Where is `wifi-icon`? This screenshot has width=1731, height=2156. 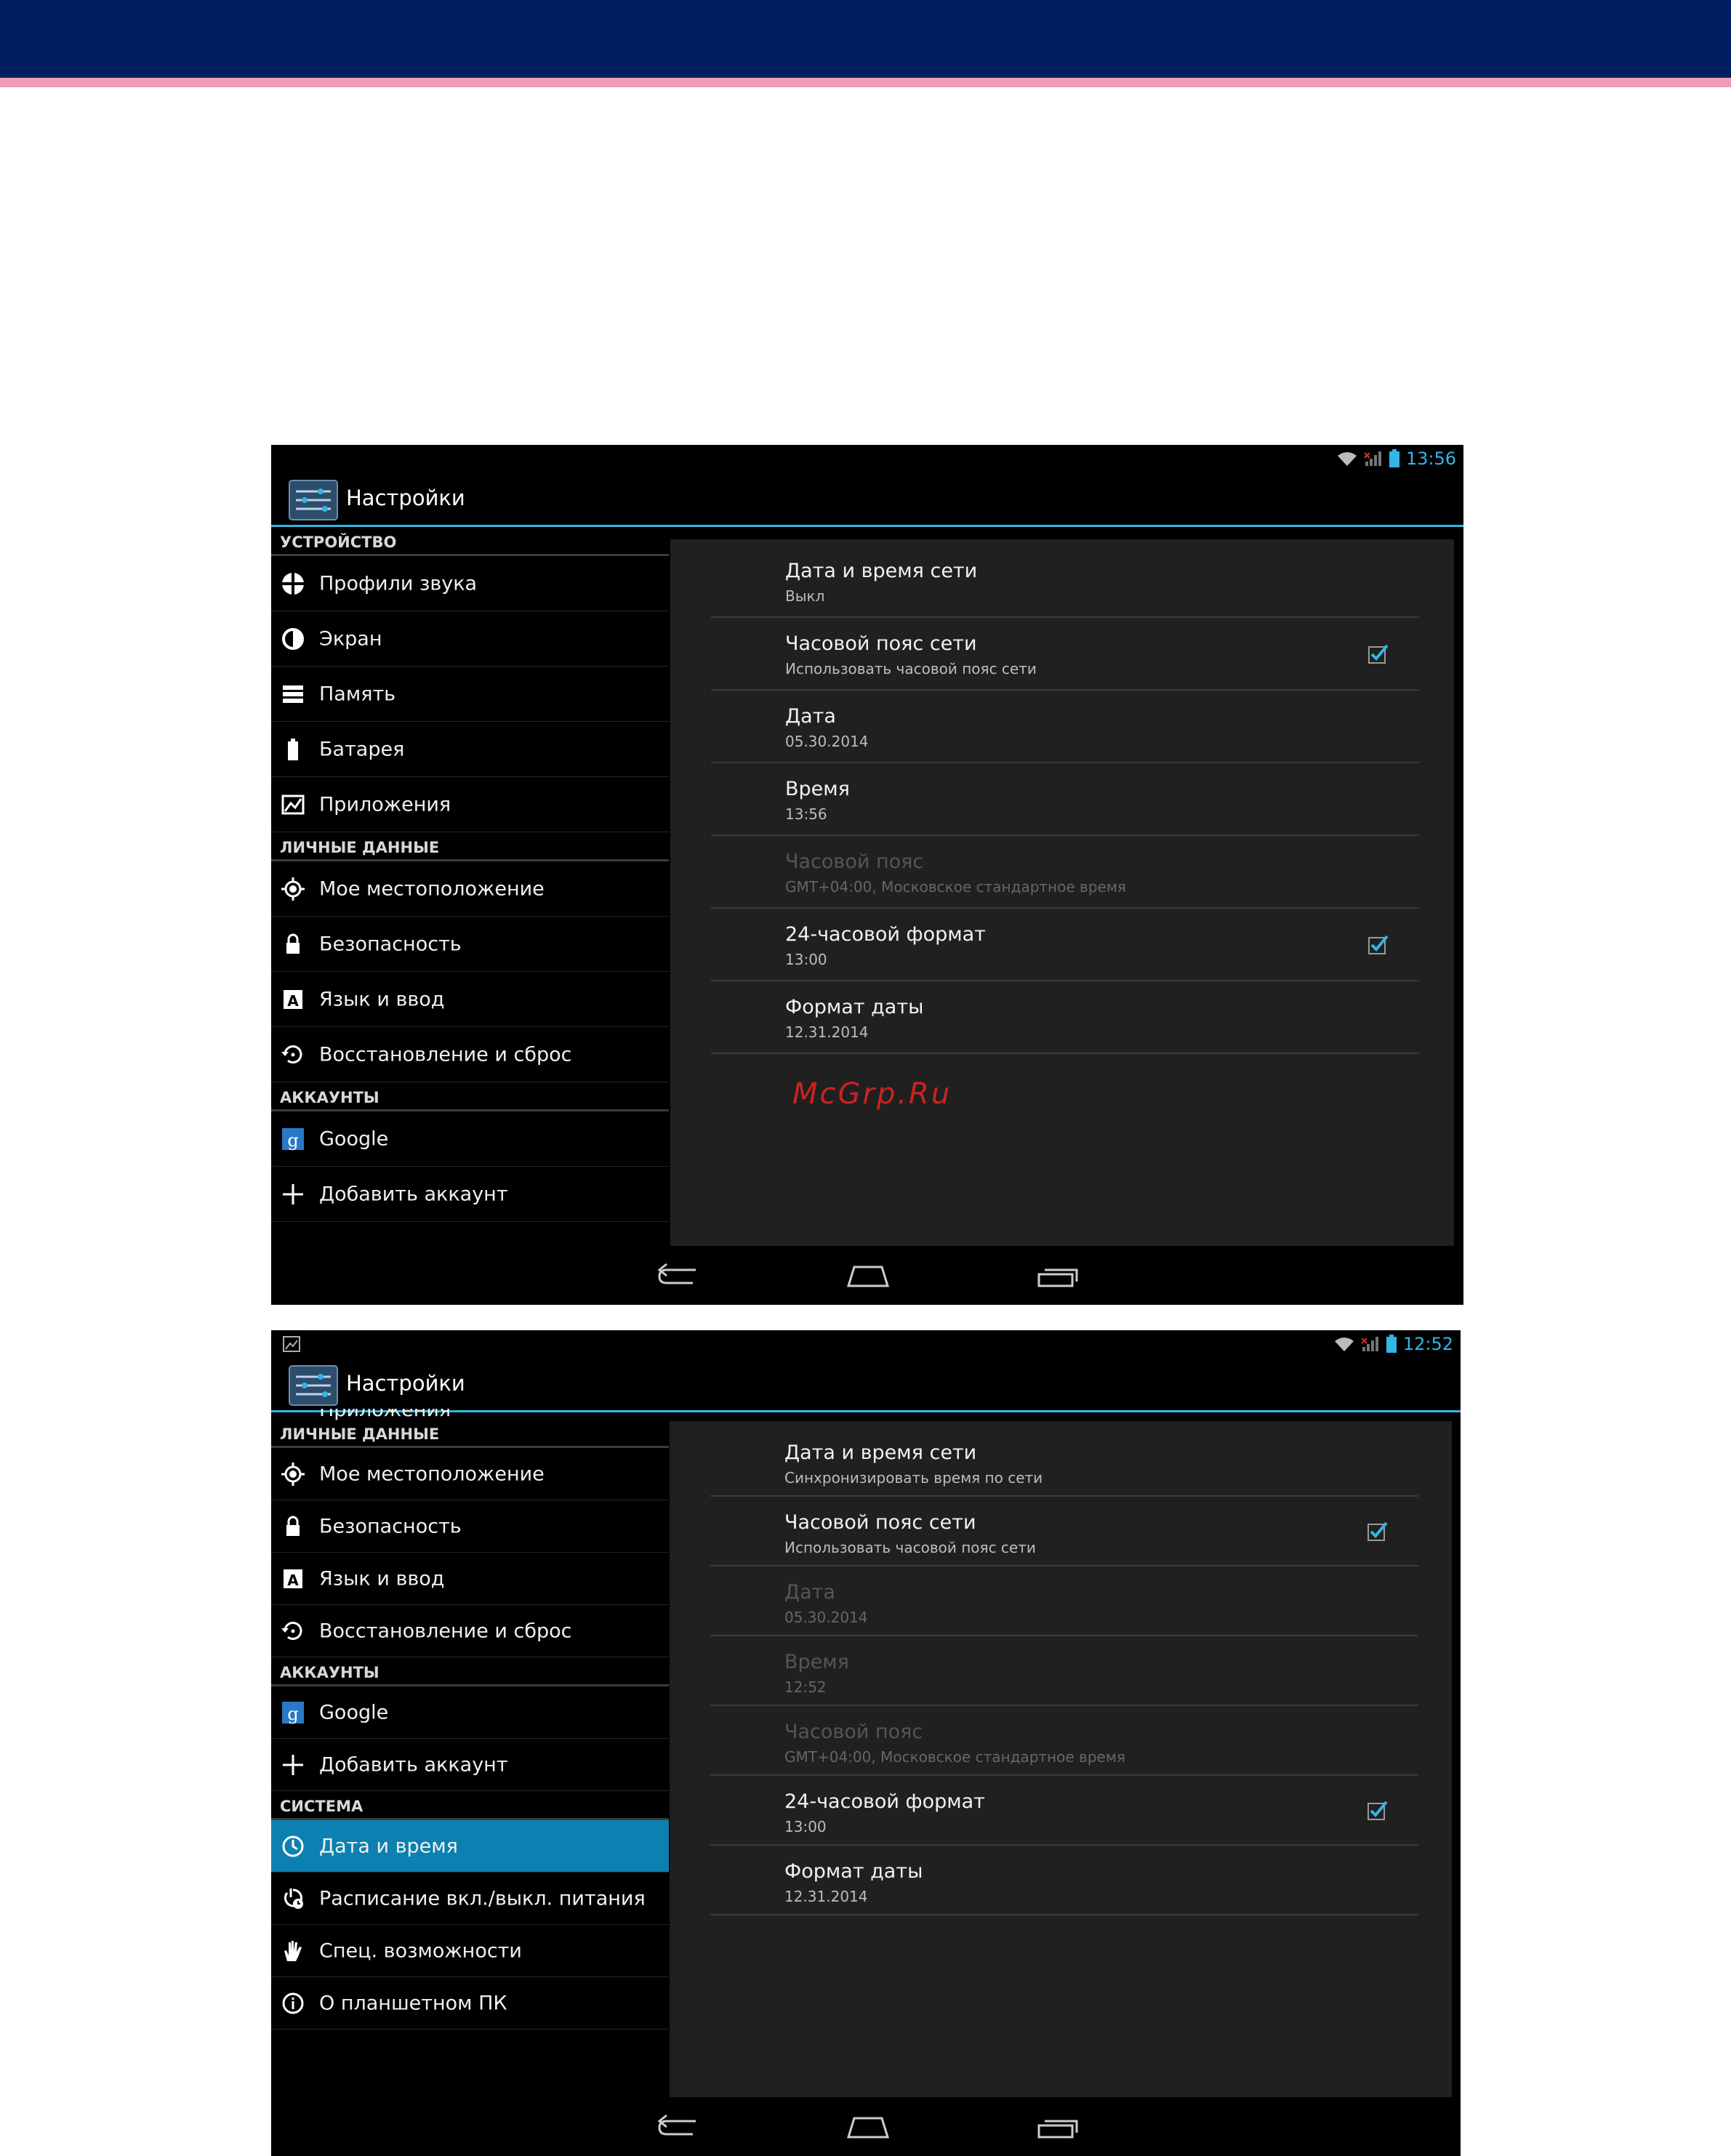
wifi-icon is located at coordinates (1347, 459).